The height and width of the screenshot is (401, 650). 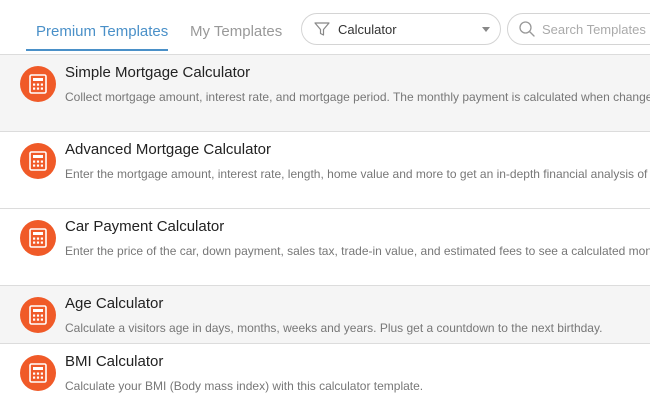 What do you see at coordinates (97, 50) in the screenshot?
I see `active-tab-indicator` at bounding box center [97, 50].